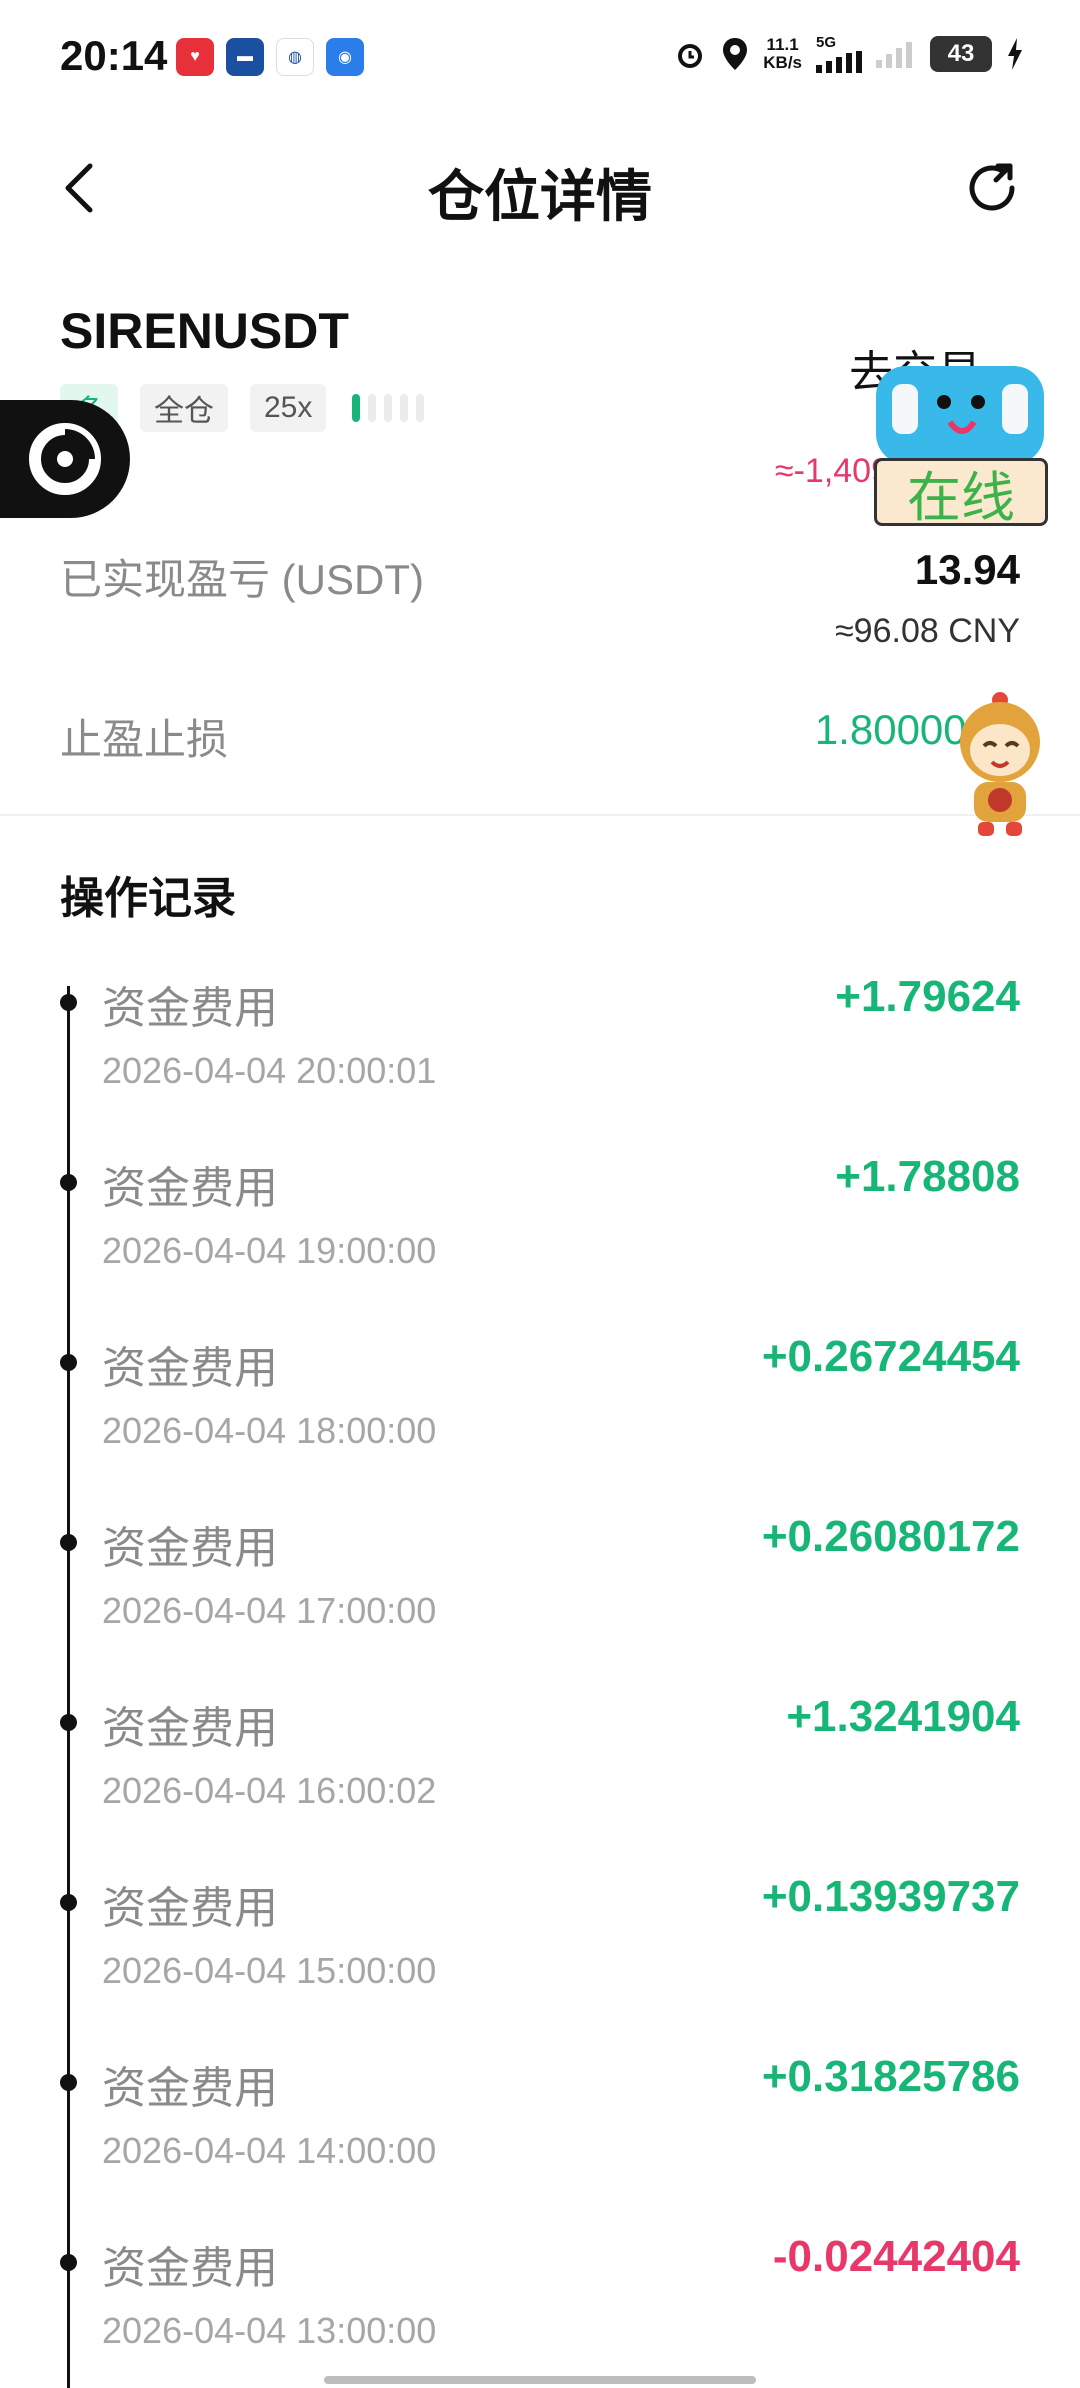 This screenshot has width=1080, height=2388. I want to click on realized-pnl-cny: ≈96.08 CNY, so click(927, 631).